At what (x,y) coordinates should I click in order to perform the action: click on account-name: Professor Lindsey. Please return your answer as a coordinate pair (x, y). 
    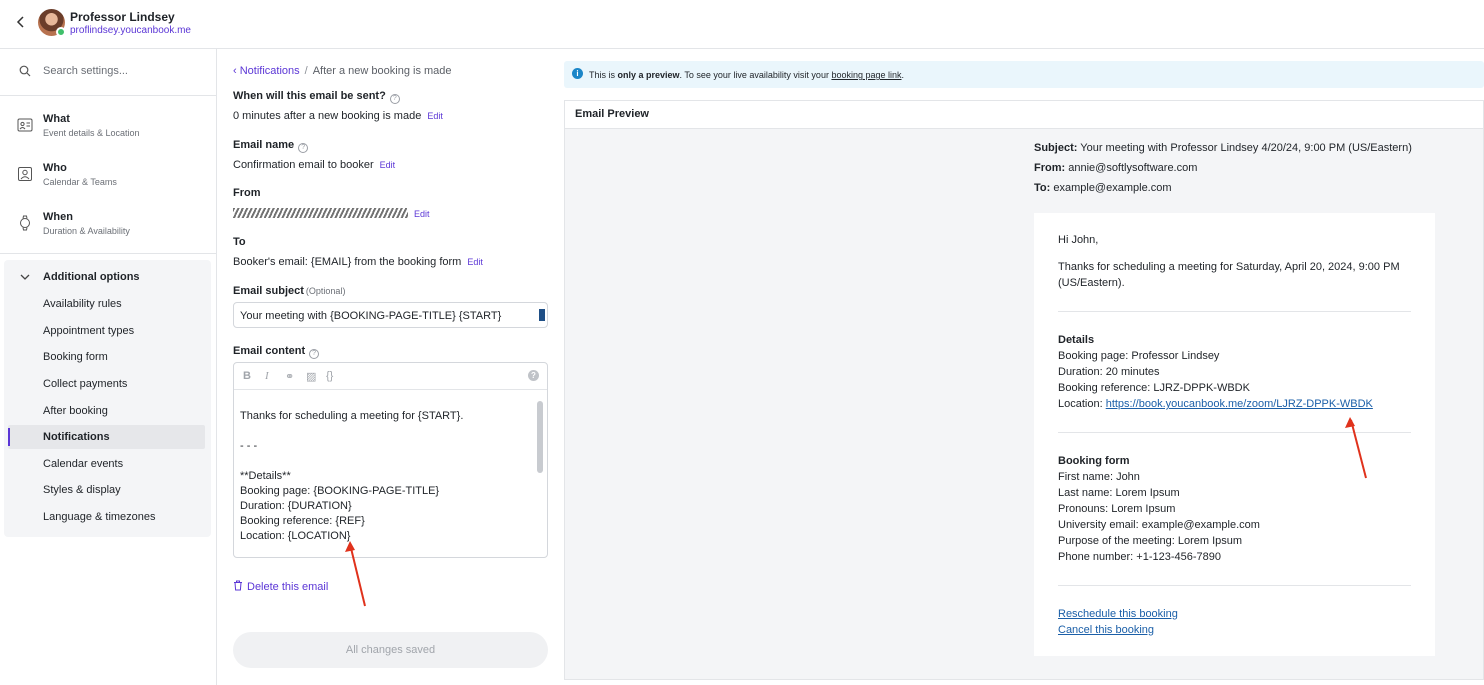
    Looking at the image, I should click on (122, 17).